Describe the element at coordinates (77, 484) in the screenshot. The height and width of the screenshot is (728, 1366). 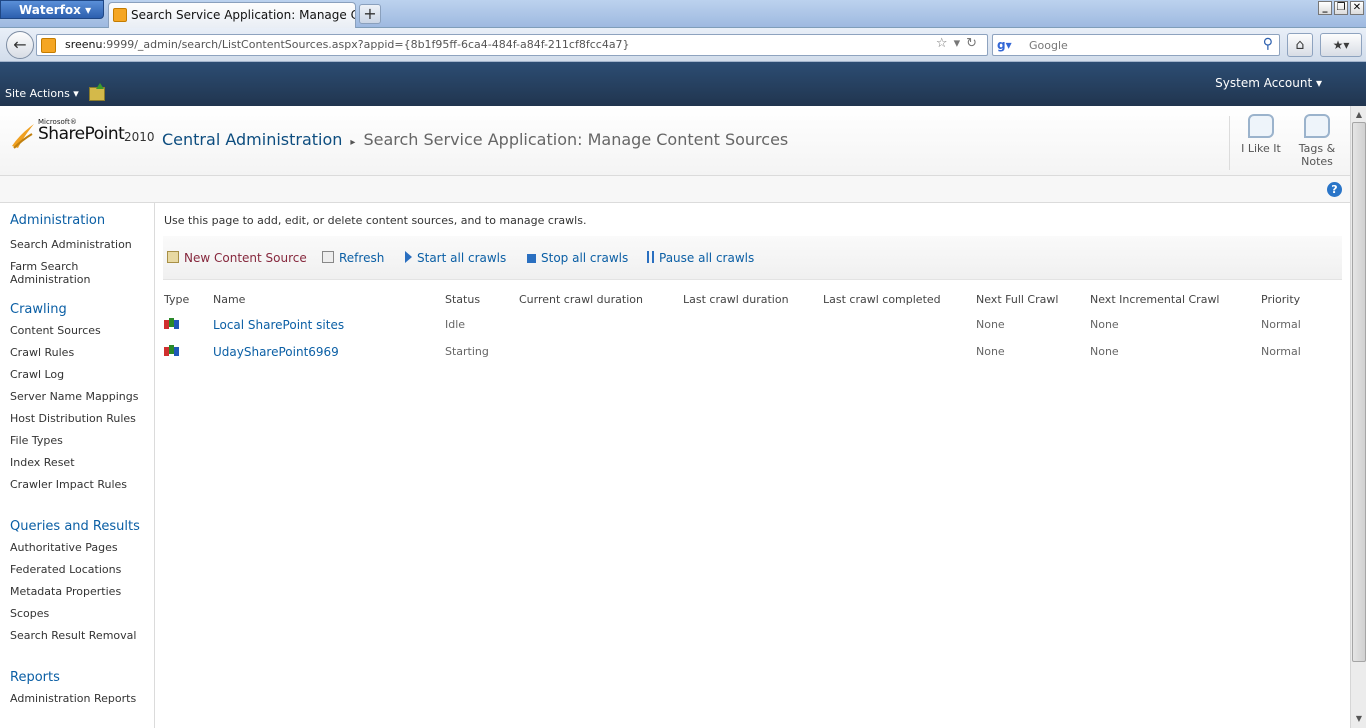
I see `nav-item-crawler-impact-rules: Crawler Impact Rules` at that location.